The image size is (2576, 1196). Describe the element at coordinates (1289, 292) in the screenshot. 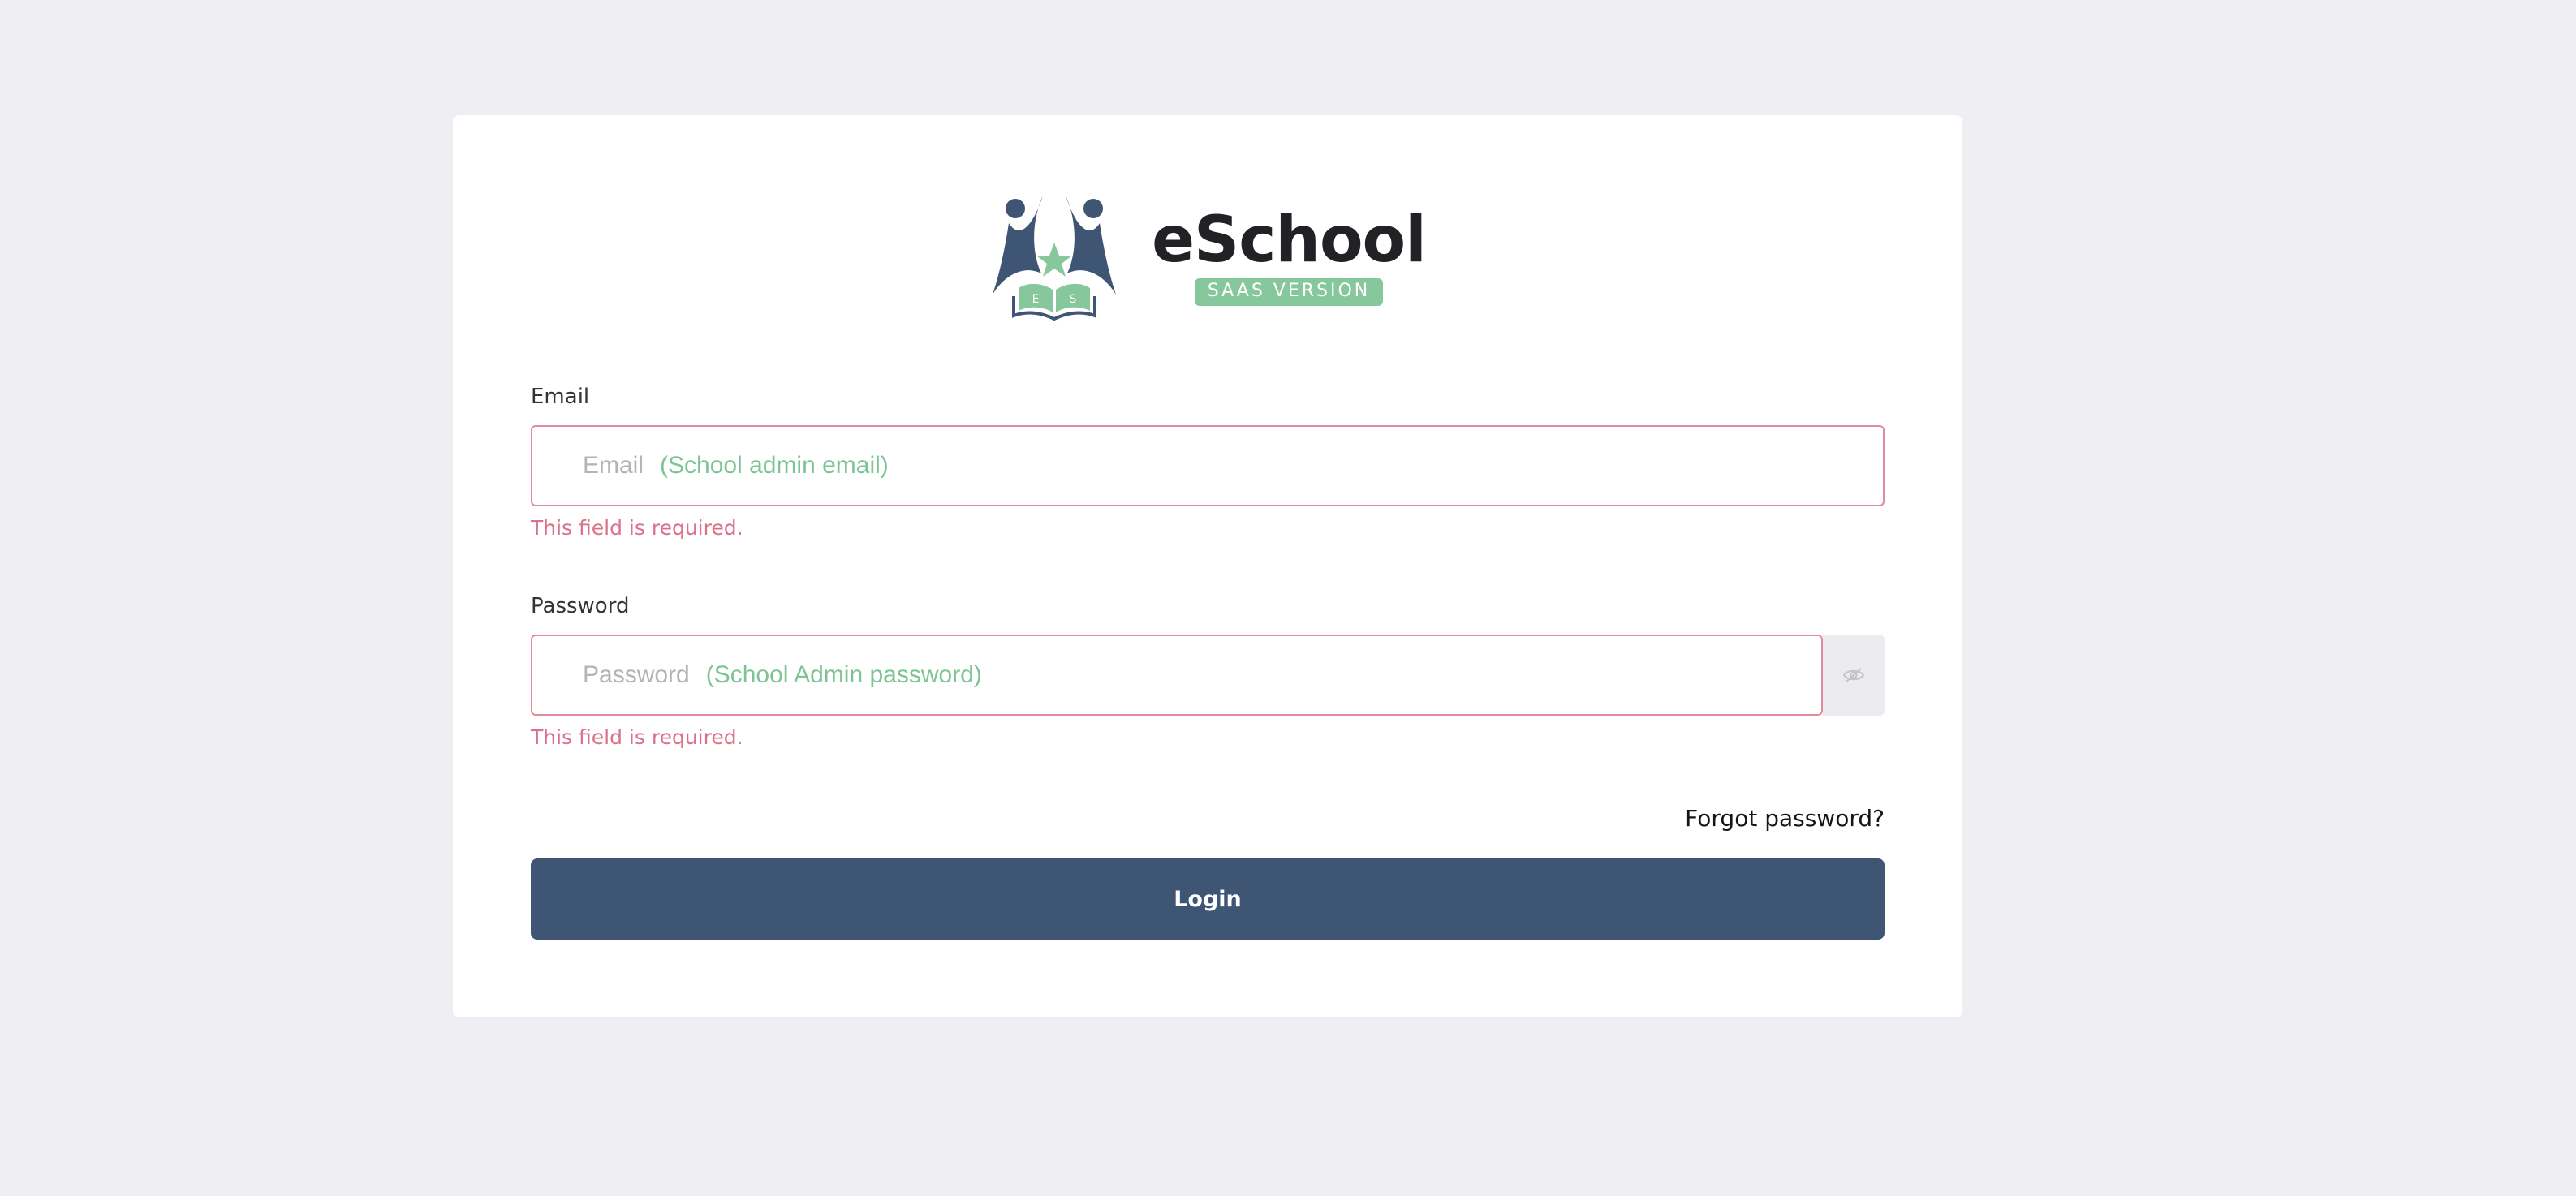

I see `brand-tagline-badge: SAAS VERSION` at that location.